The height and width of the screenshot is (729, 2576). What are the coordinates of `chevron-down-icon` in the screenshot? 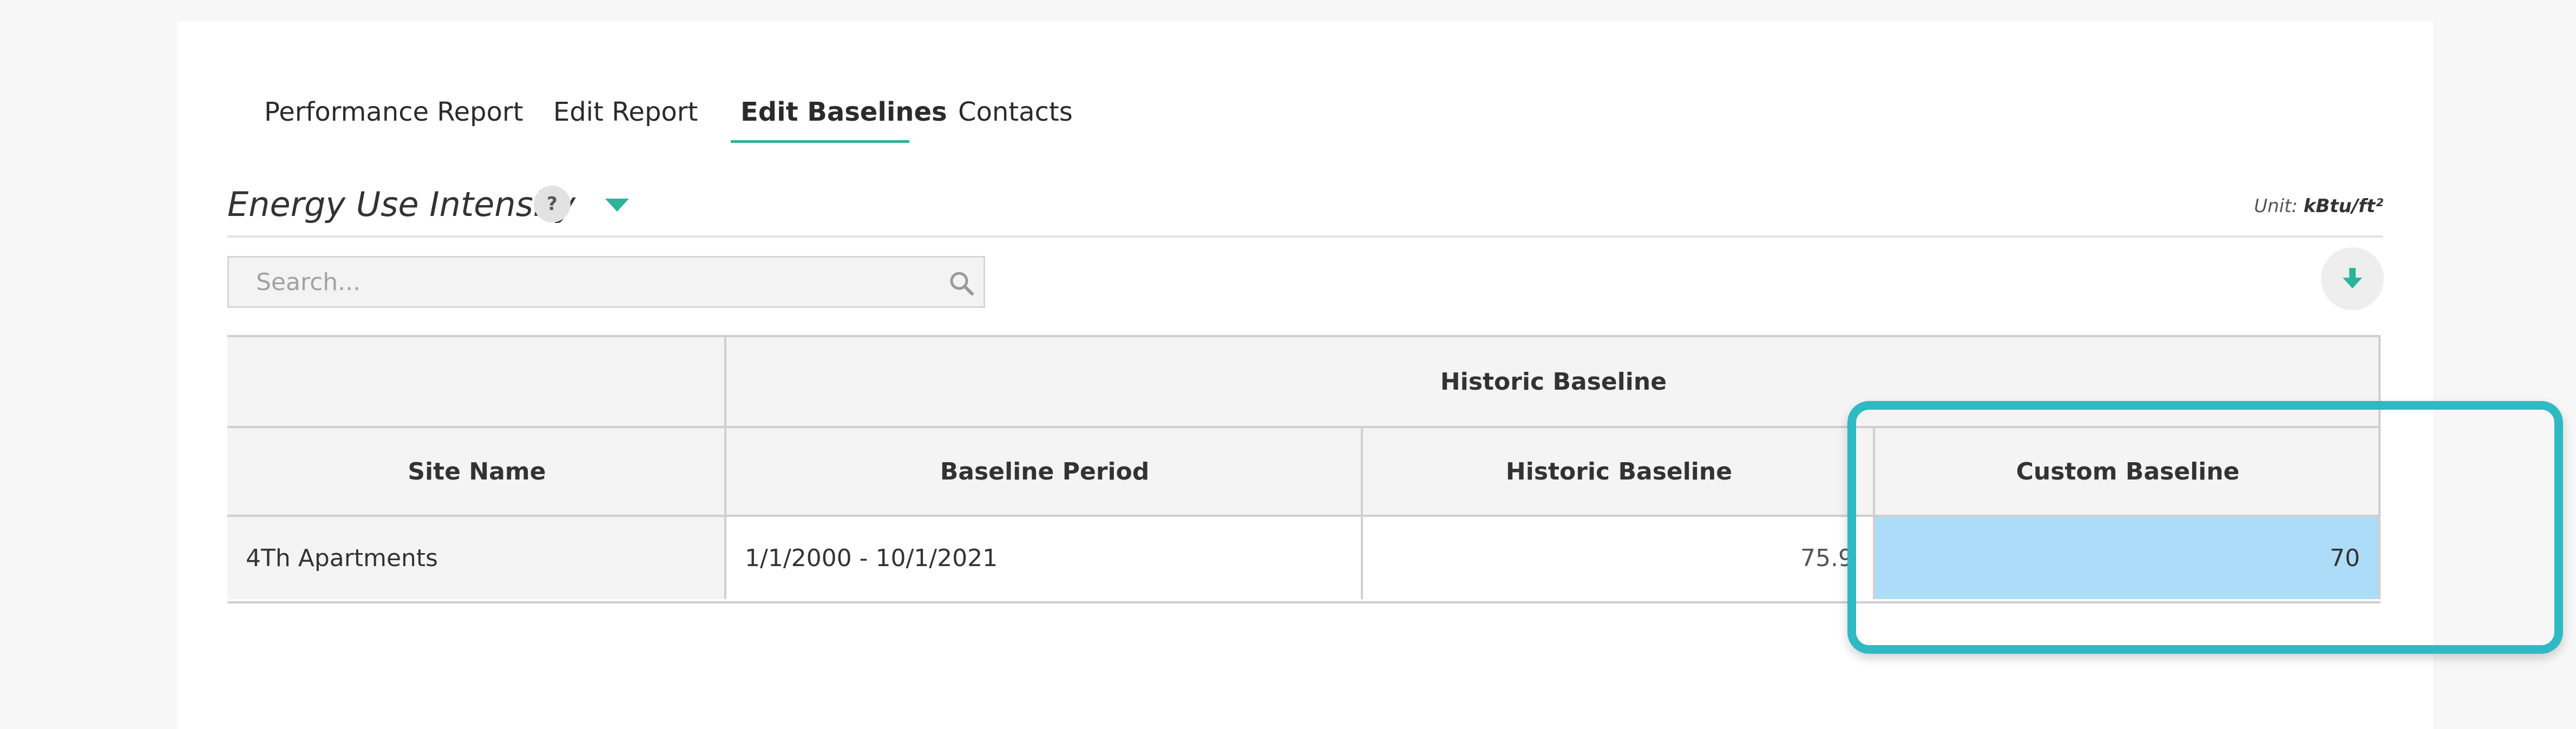 It's located at (617, 206).